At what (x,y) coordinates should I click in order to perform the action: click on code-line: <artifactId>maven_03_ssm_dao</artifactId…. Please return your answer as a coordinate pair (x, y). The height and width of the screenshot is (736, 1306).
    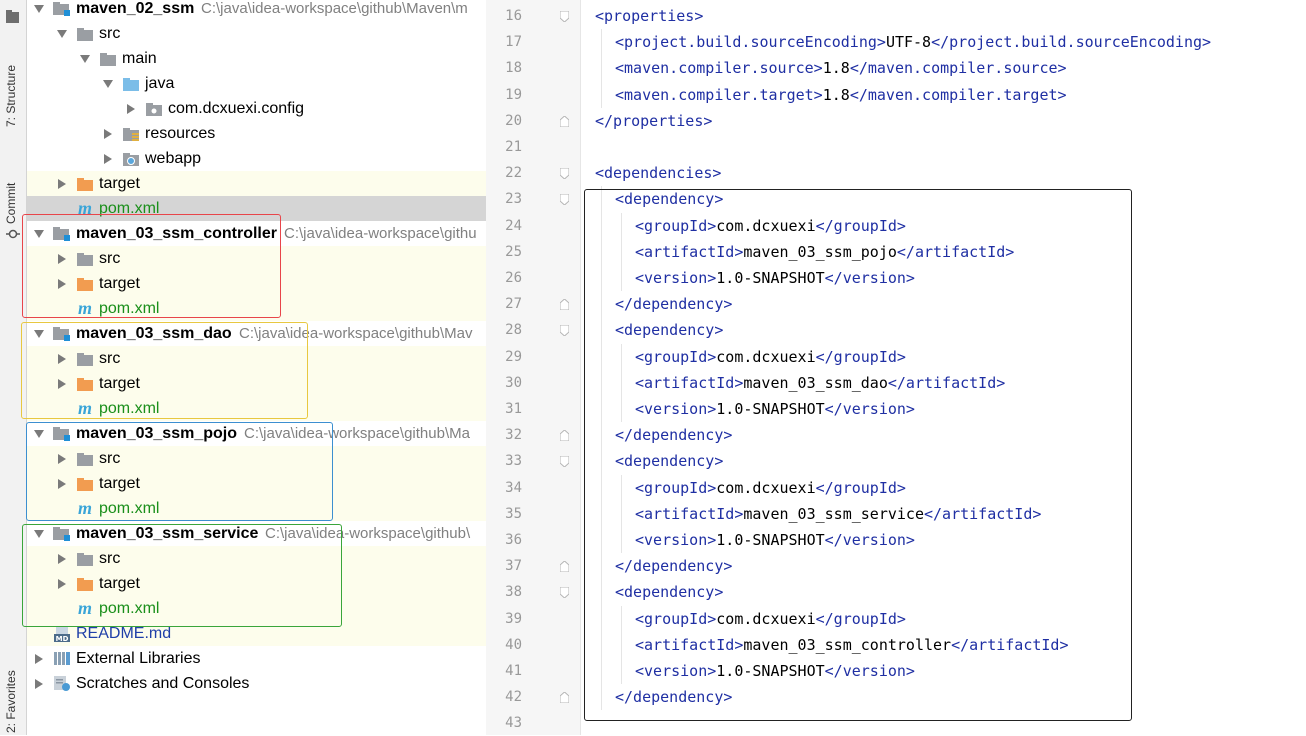
    Looking at the image, I should click on (820, 383).